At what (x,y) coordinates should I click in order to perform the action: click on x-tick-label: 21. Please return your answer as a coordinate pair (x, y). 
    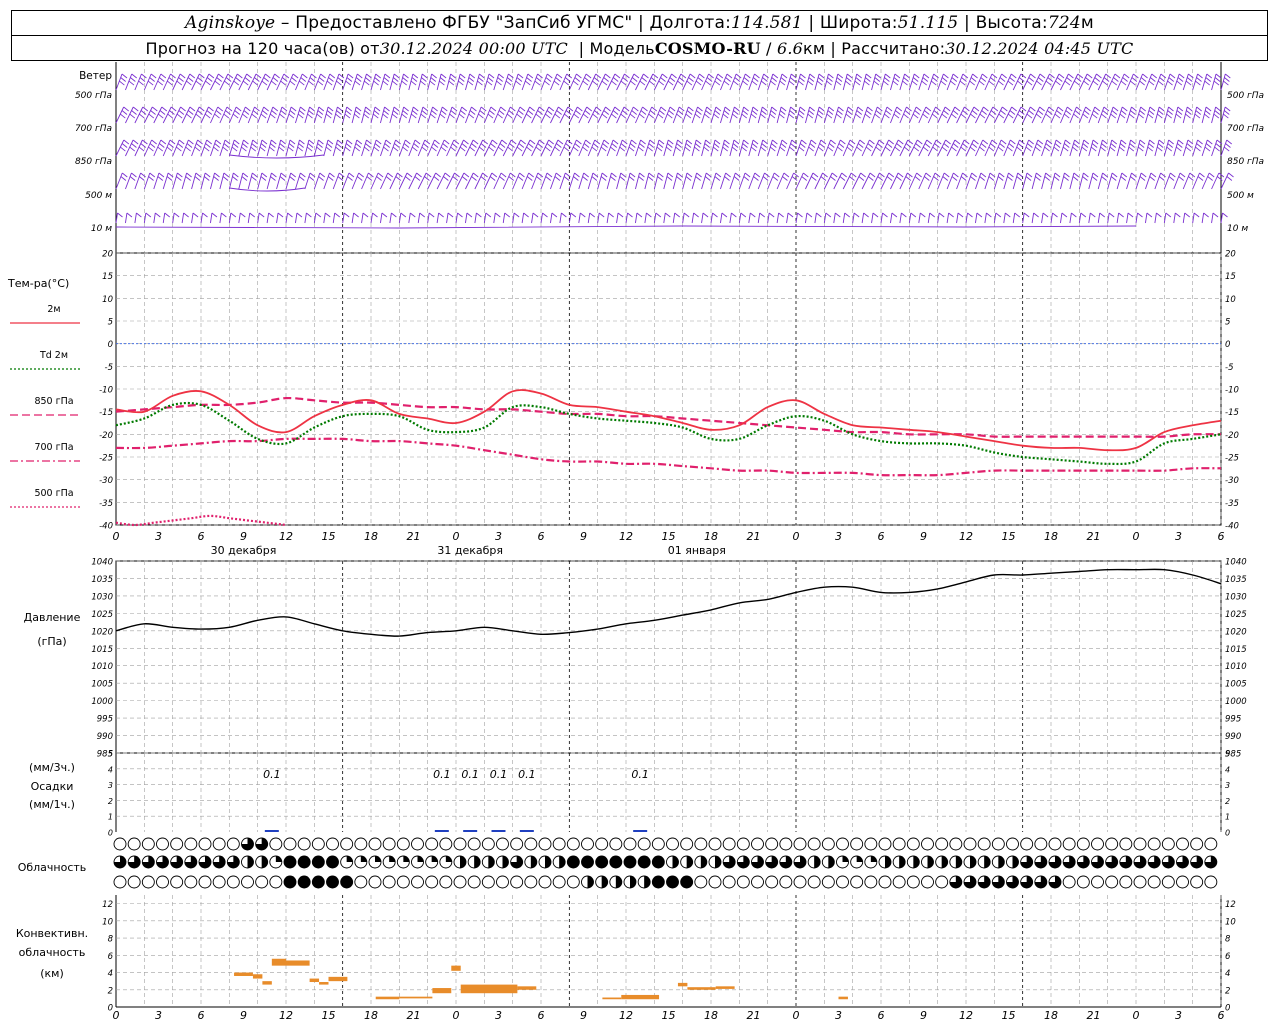
    Looking at the image, I should click on (1094, 536).